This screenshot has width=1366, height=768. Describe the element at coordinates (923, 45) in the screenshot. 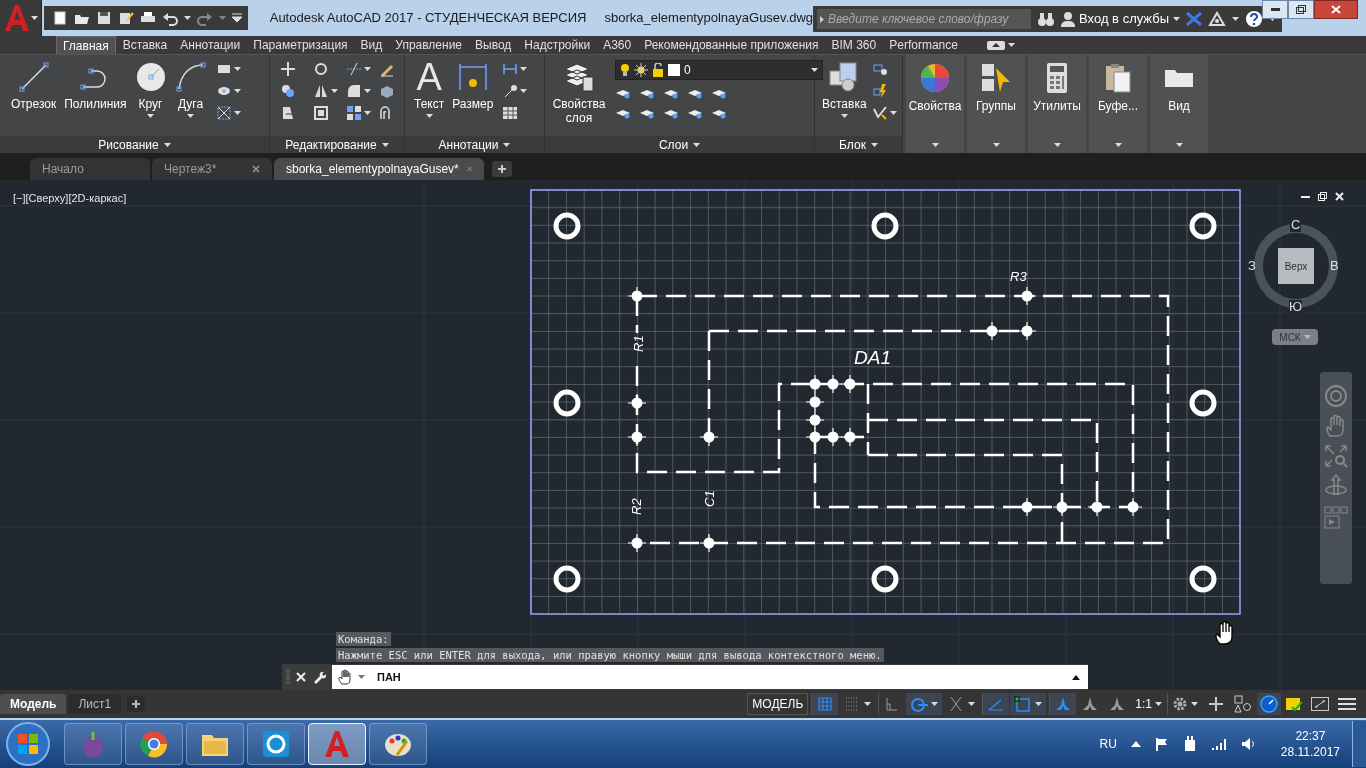

I see `ribbon-tab: Performance` at that location.